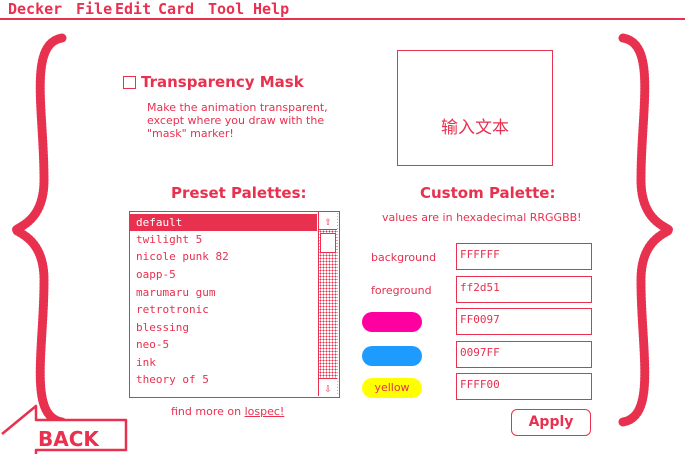 The width and height of the screenshot is (685, 454). I want to click on preset-palettes-heading: Preset Palettes:, so click(239, 193).